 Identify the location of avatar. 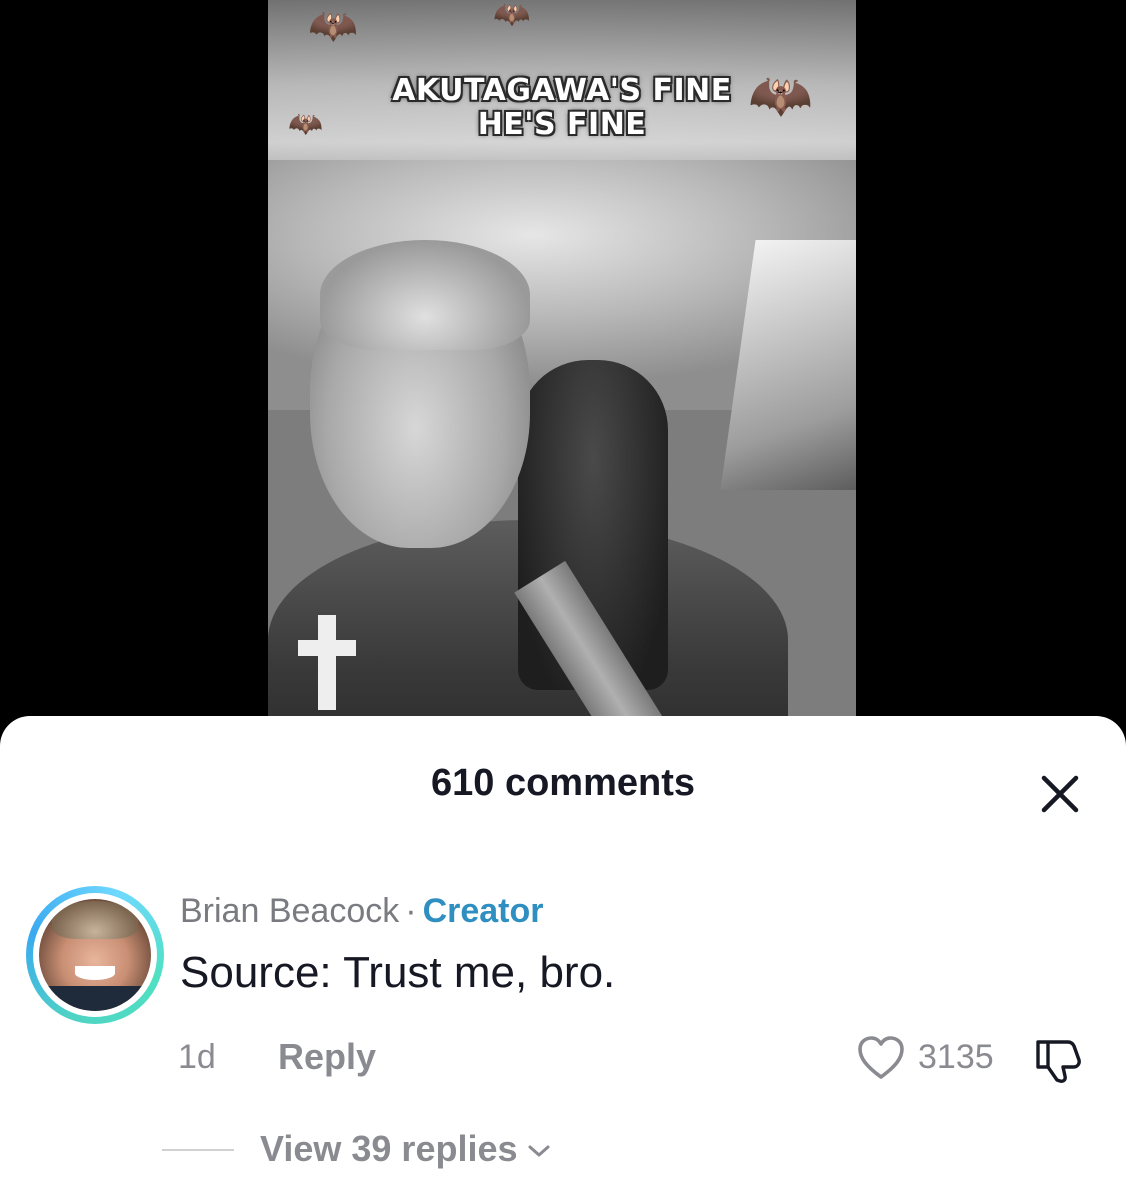
(95, 955).